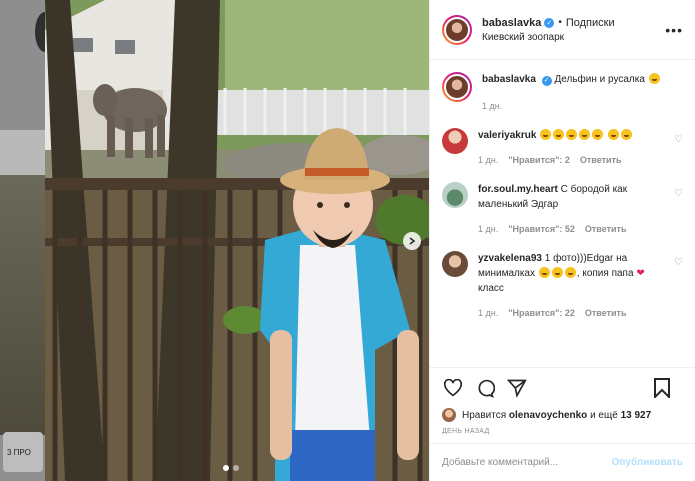 This screenshot has height=481, width=695. Describe the element at coordinates (662, 388) in the screenshot. I see `bookmark-icon` at that location.